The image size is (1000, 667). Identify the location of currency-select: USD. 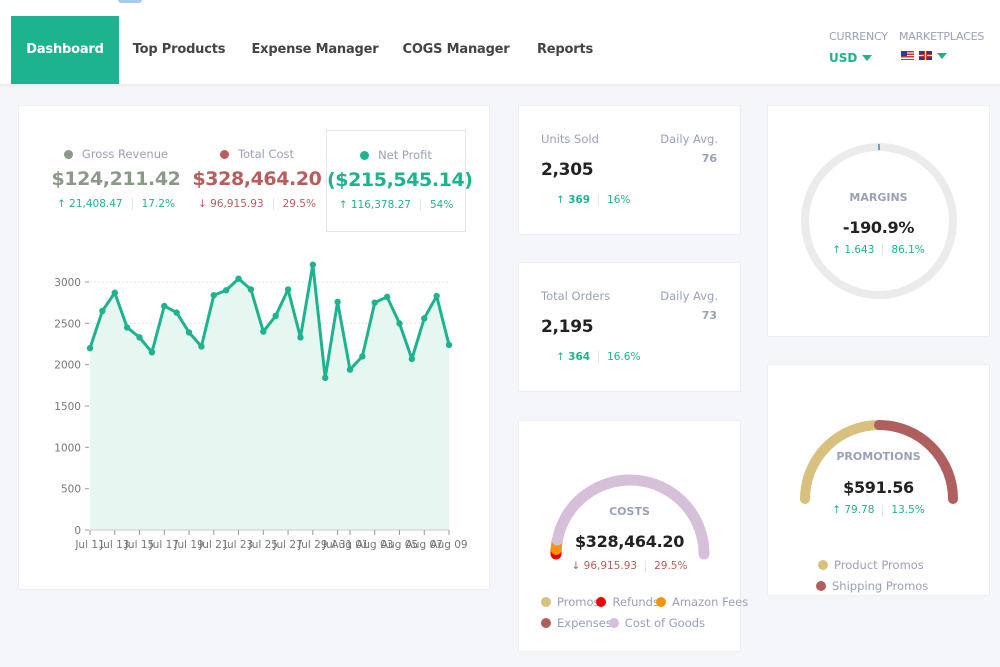
(851, 58).